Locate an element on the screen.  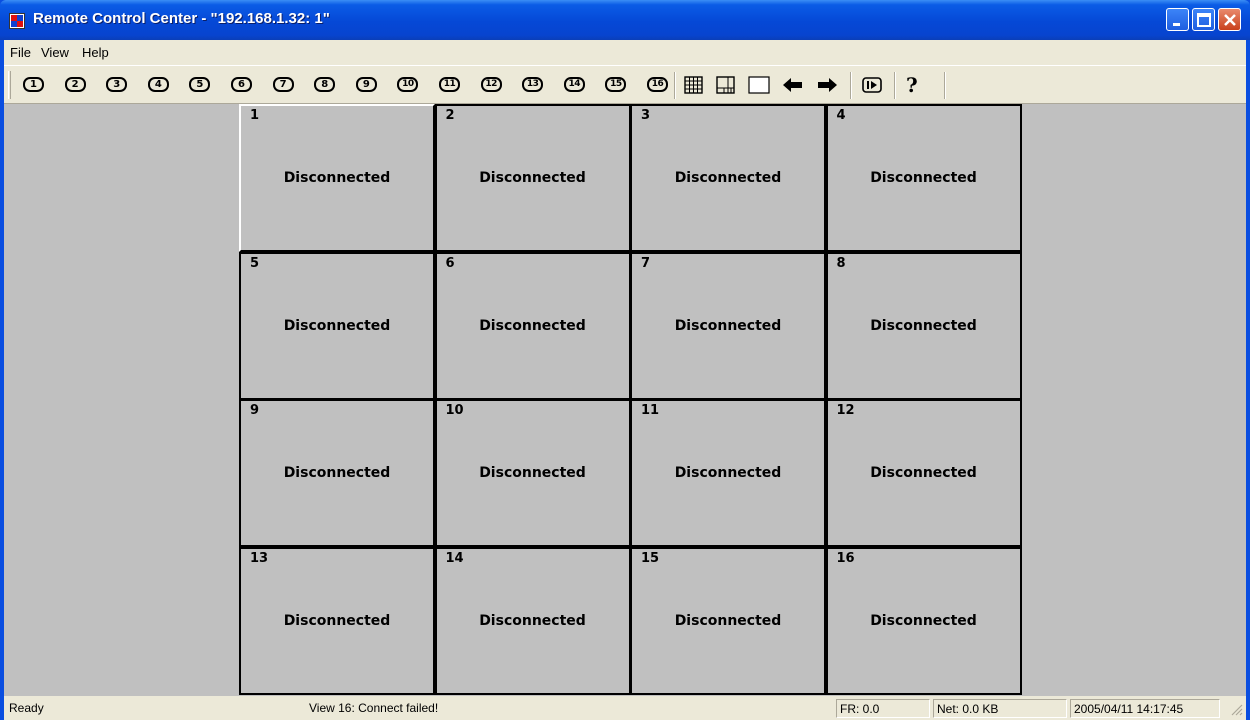
layout-custom-icon is located at coordinates (726, 85).